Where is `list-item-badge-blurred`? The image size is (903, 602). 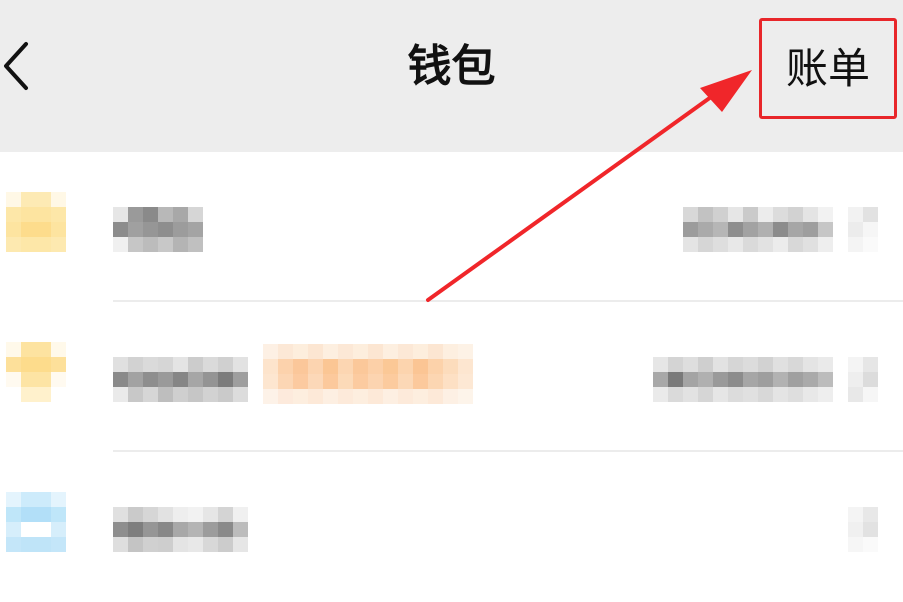
list-item-badge-blurred is located at coordinates (368, 374).